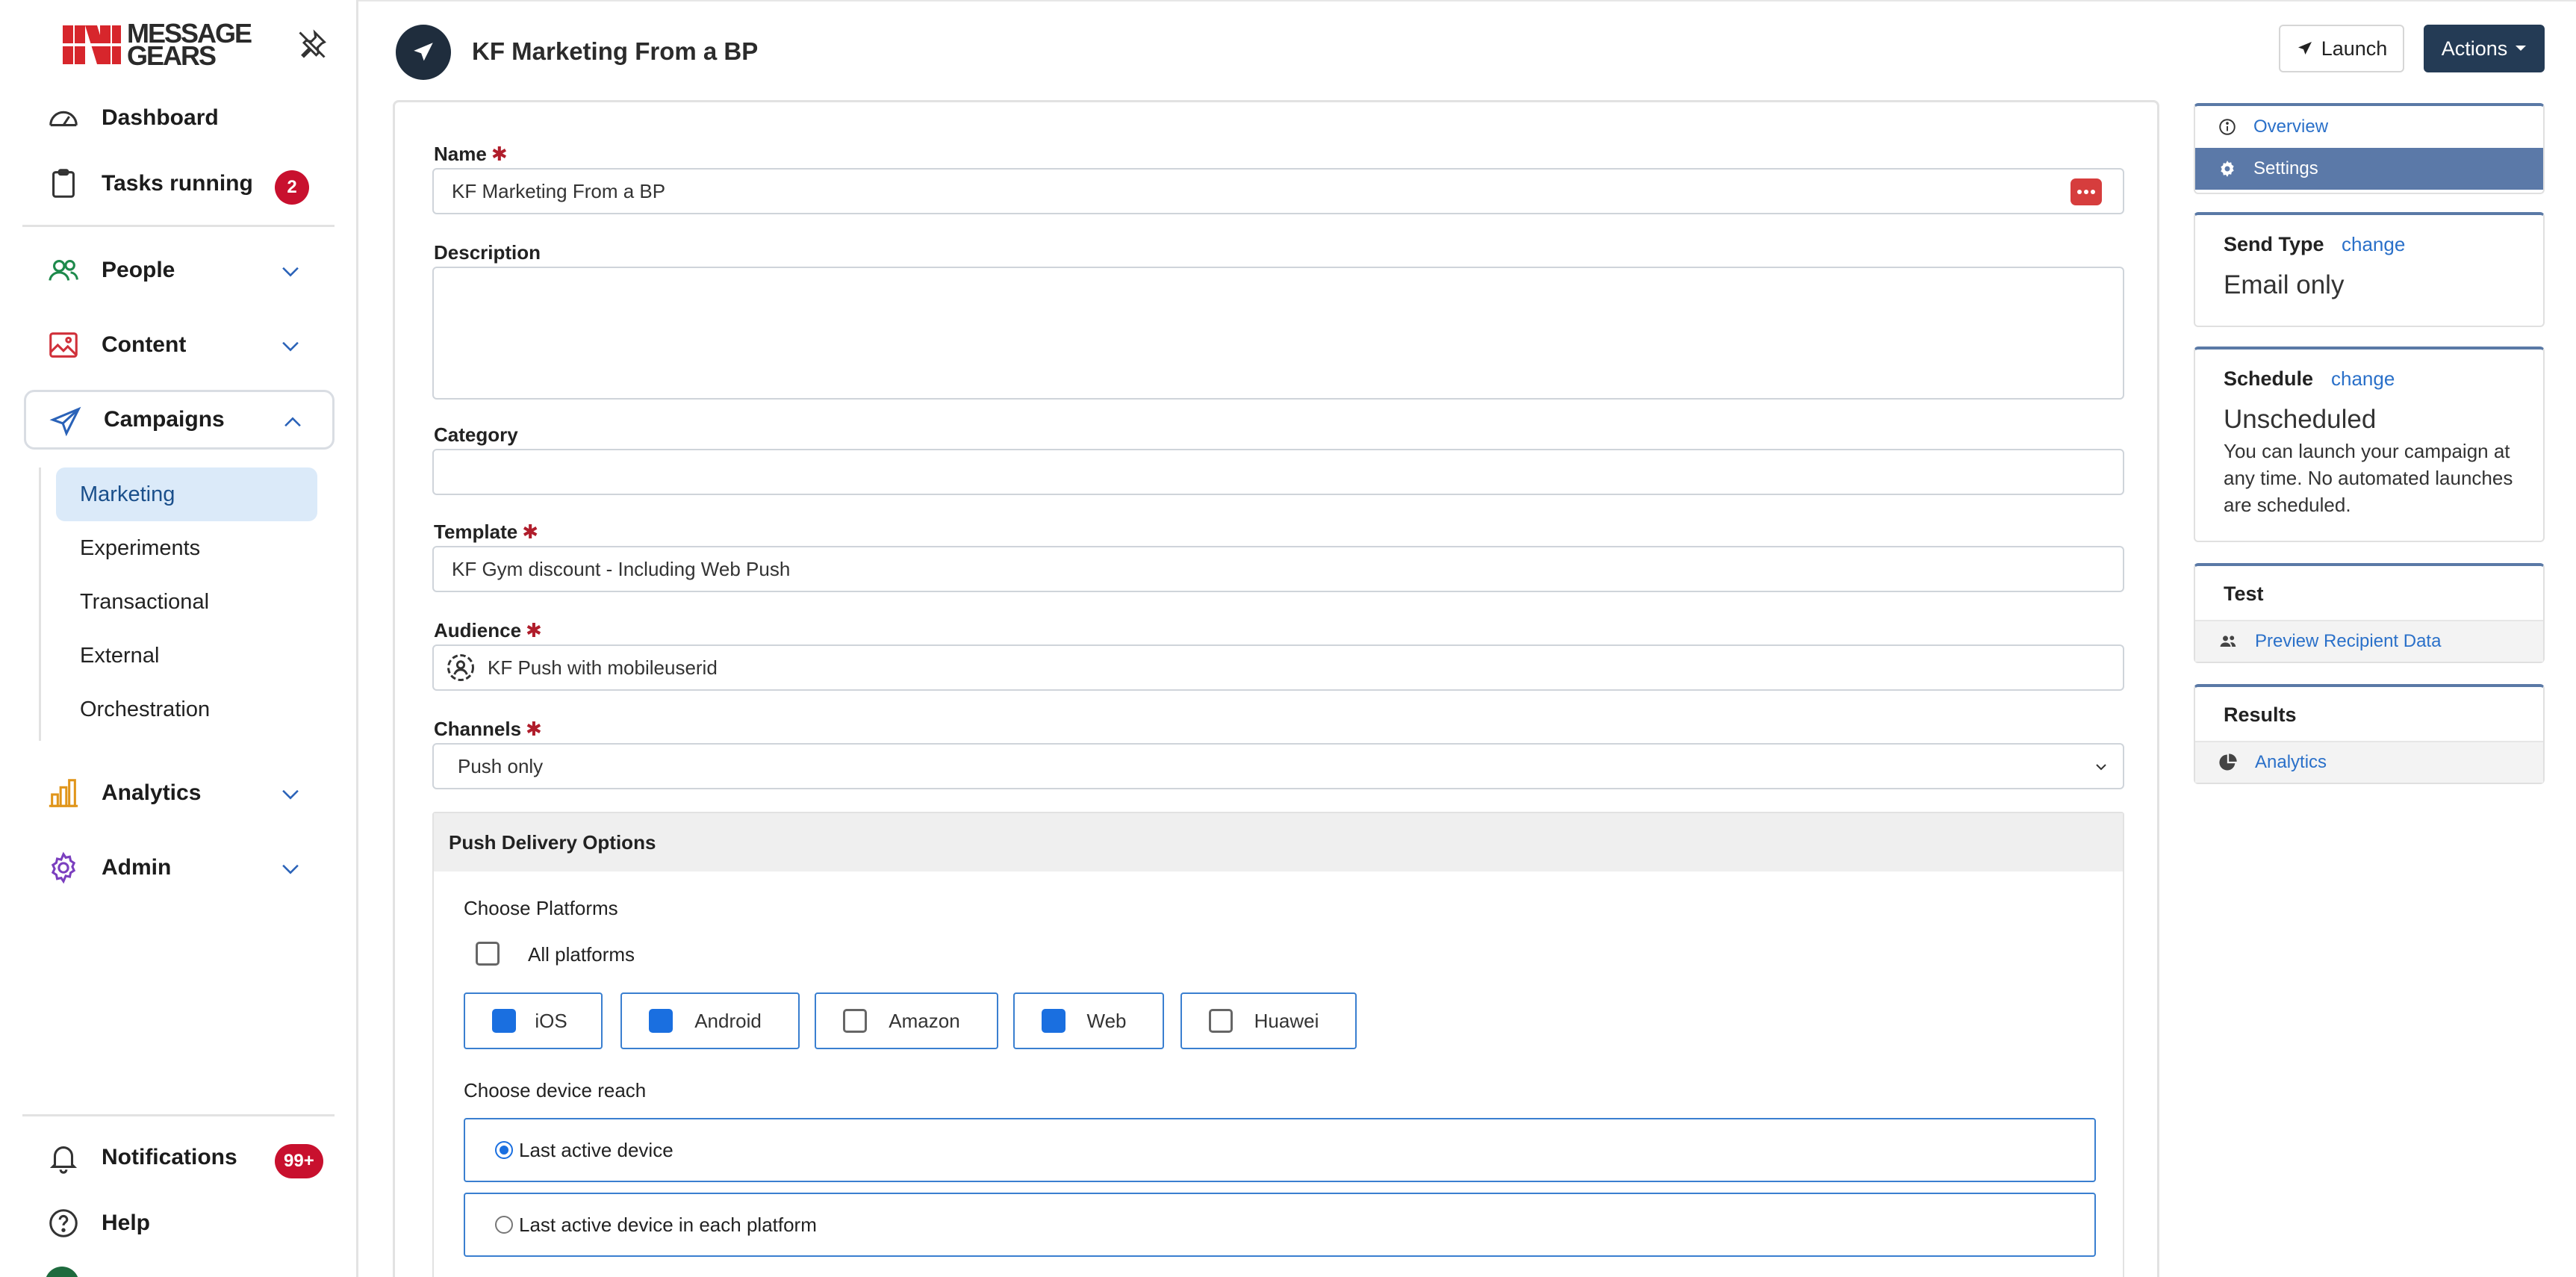 The width and height of the screenshot is (2576, 1277). I want to click on nav-admin: Admin, so click(179, 868).